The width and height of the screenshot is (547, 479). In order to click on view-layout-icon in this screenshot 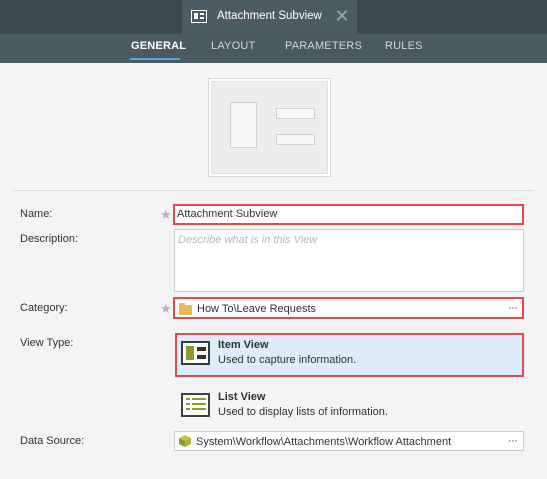, I will do `click(269, 127)`.